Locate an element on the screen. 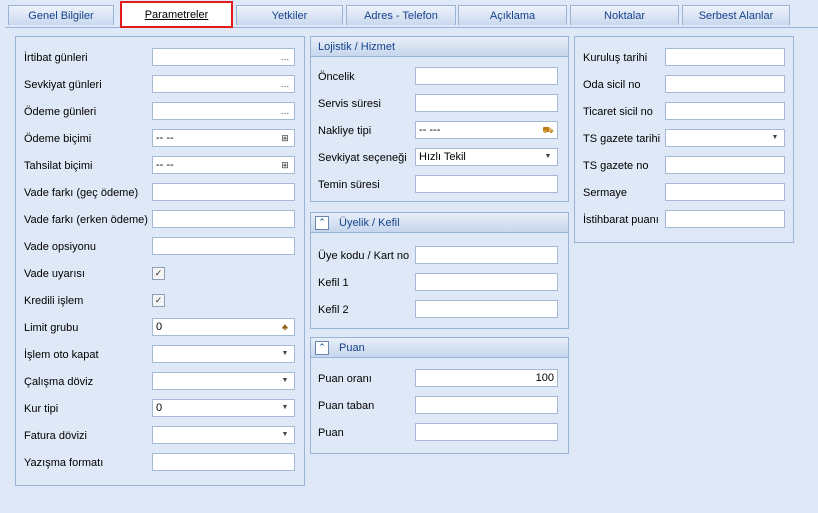  servis-suresi-label: Servis süresi is located at coordinates (349, 104).